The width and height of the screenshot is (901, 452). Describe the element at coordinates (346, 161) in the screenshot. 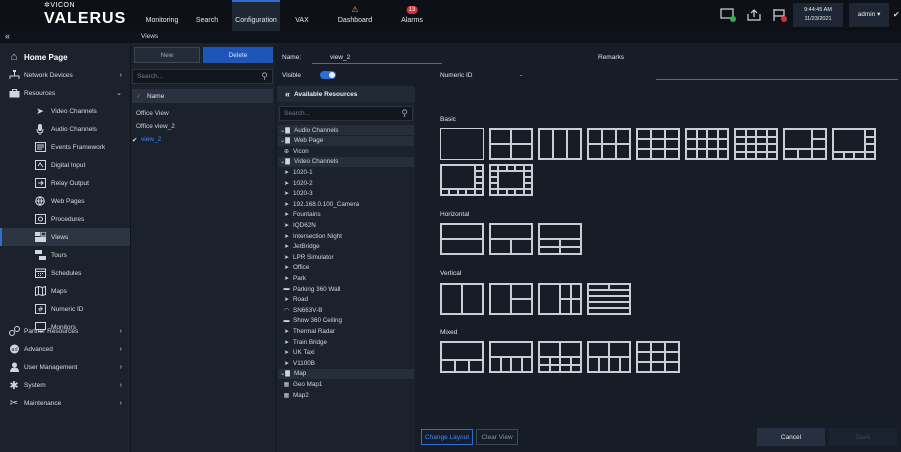

I see `resource-group: ⌄▇ Video Channels` at that location.